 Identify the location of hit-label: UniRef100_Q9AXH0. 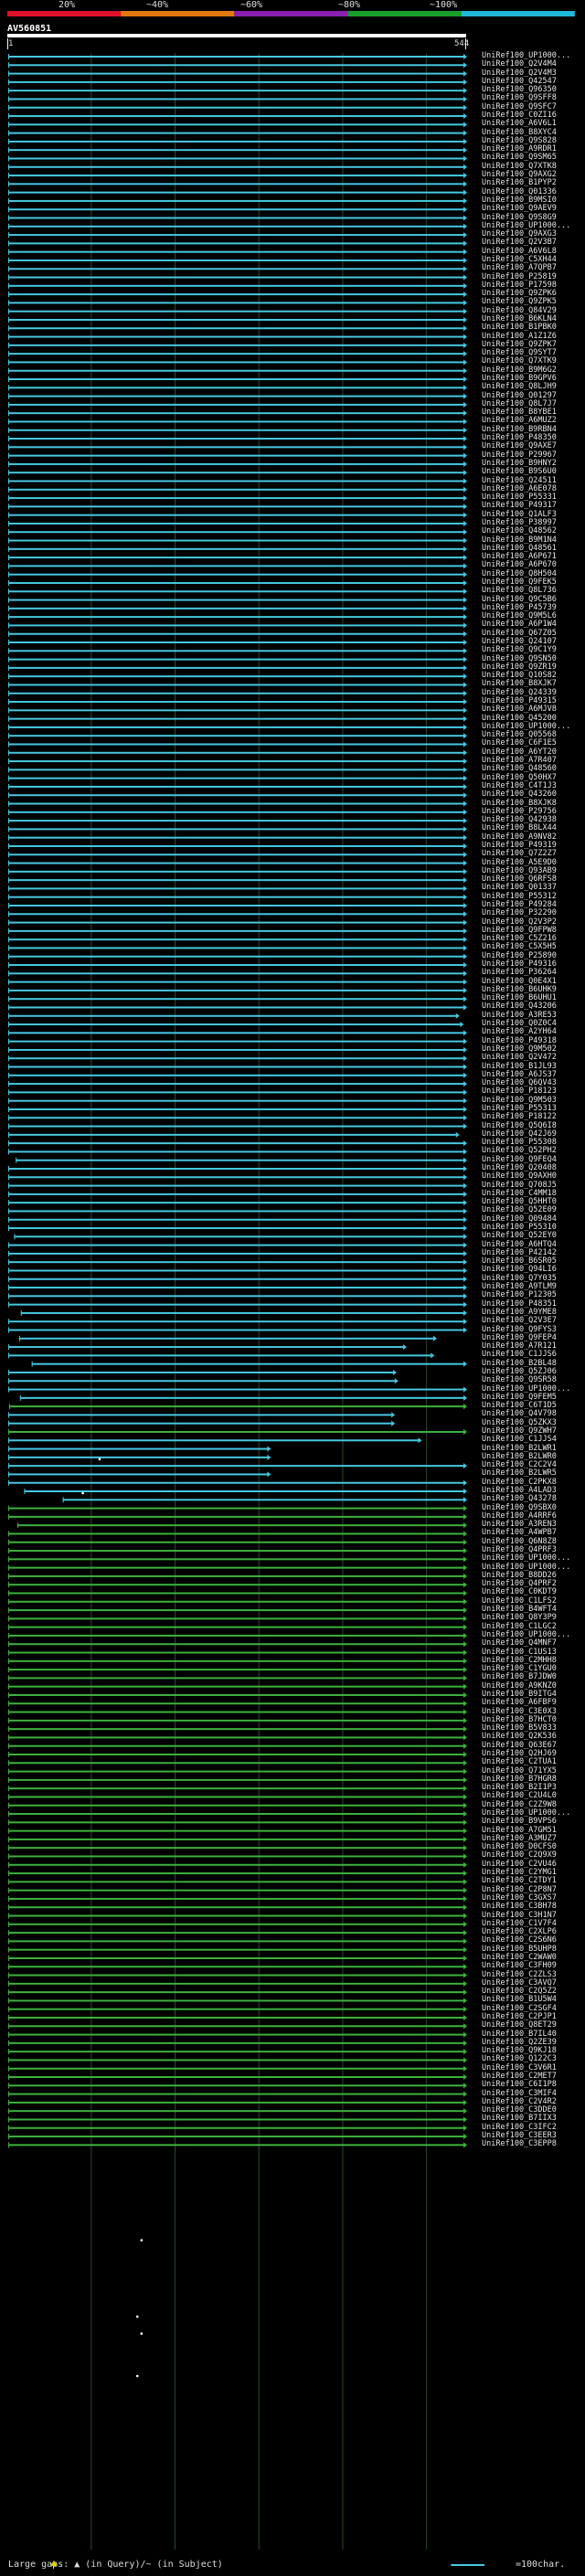
(519, 1176).